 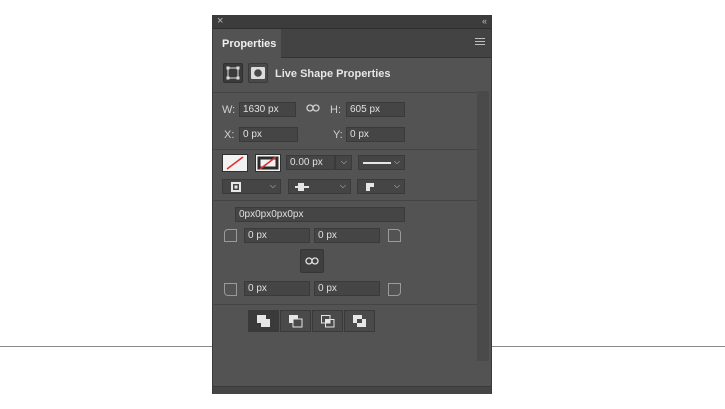 I want to click on height-field: 605 px, so click(x=375, y=109).